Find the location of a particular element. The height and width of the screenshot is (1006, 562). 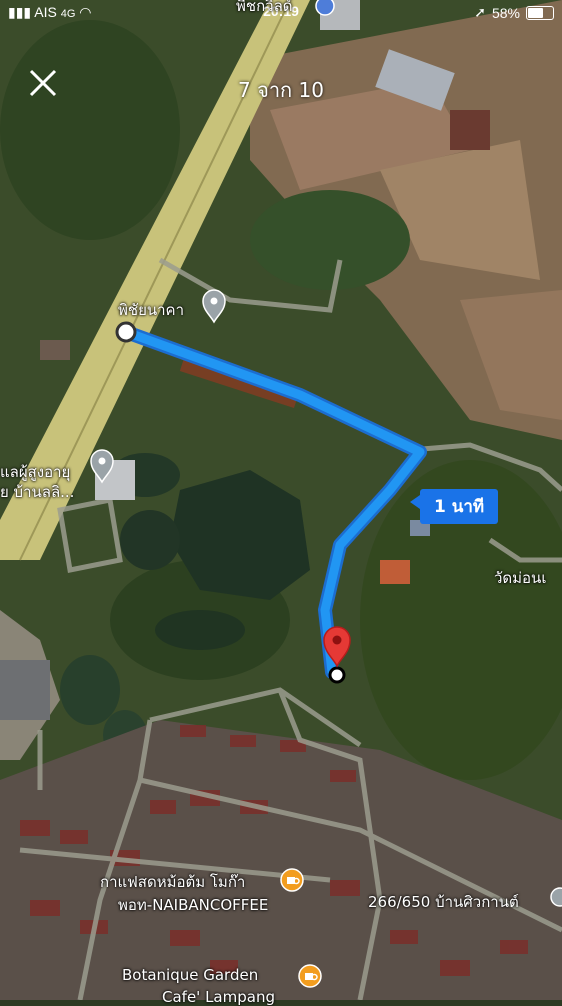

address-label: 266/650 บ้านศิวกานต์ is located at coordinates (443, 902).